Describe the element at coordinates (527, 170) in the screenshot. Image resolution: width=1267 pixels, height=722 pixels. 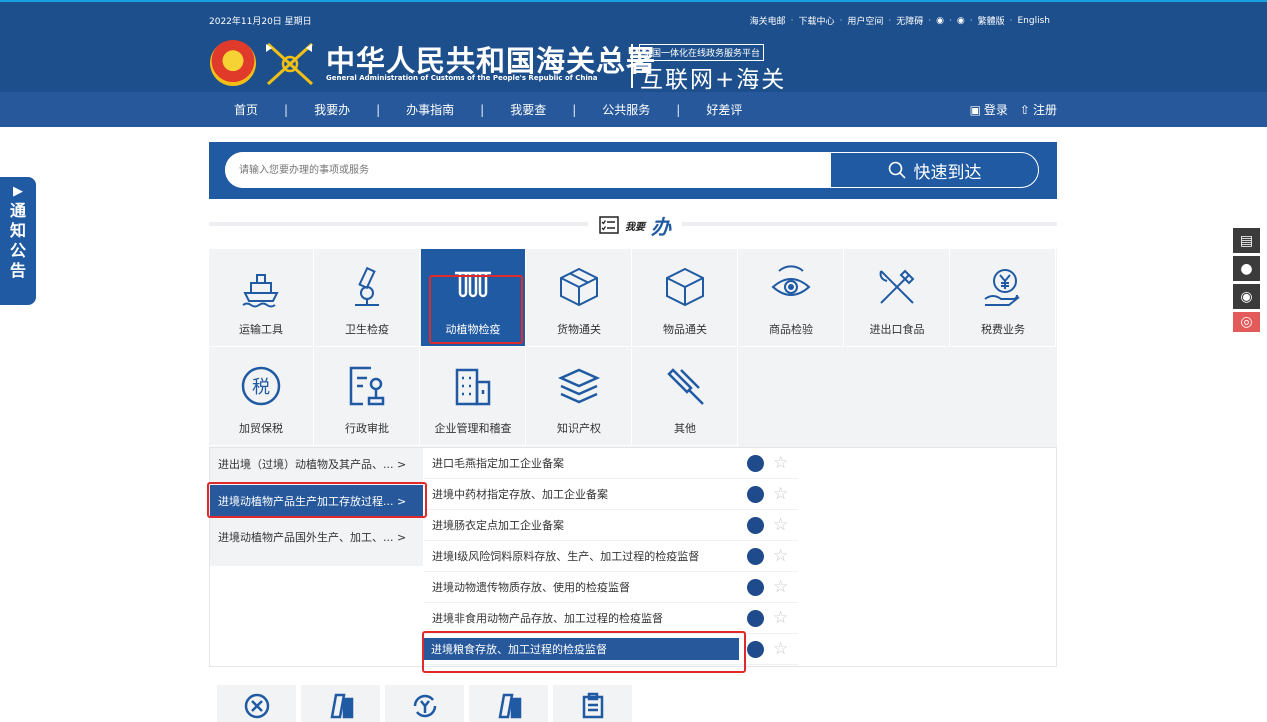
I see `search-input` at that location.